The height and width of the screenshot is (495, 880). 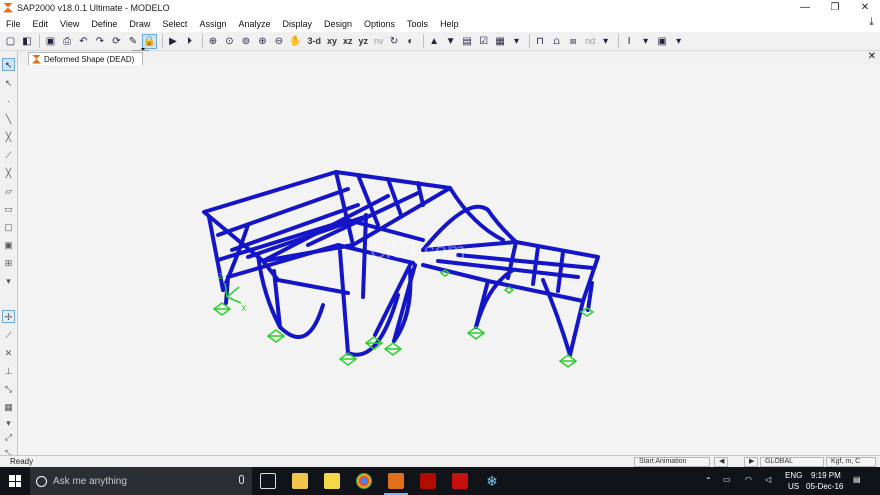 What do you see at coordinates (768, 479) in the screenshot?
I see `volume-icon: ◁` at bounding box center [768, 479].